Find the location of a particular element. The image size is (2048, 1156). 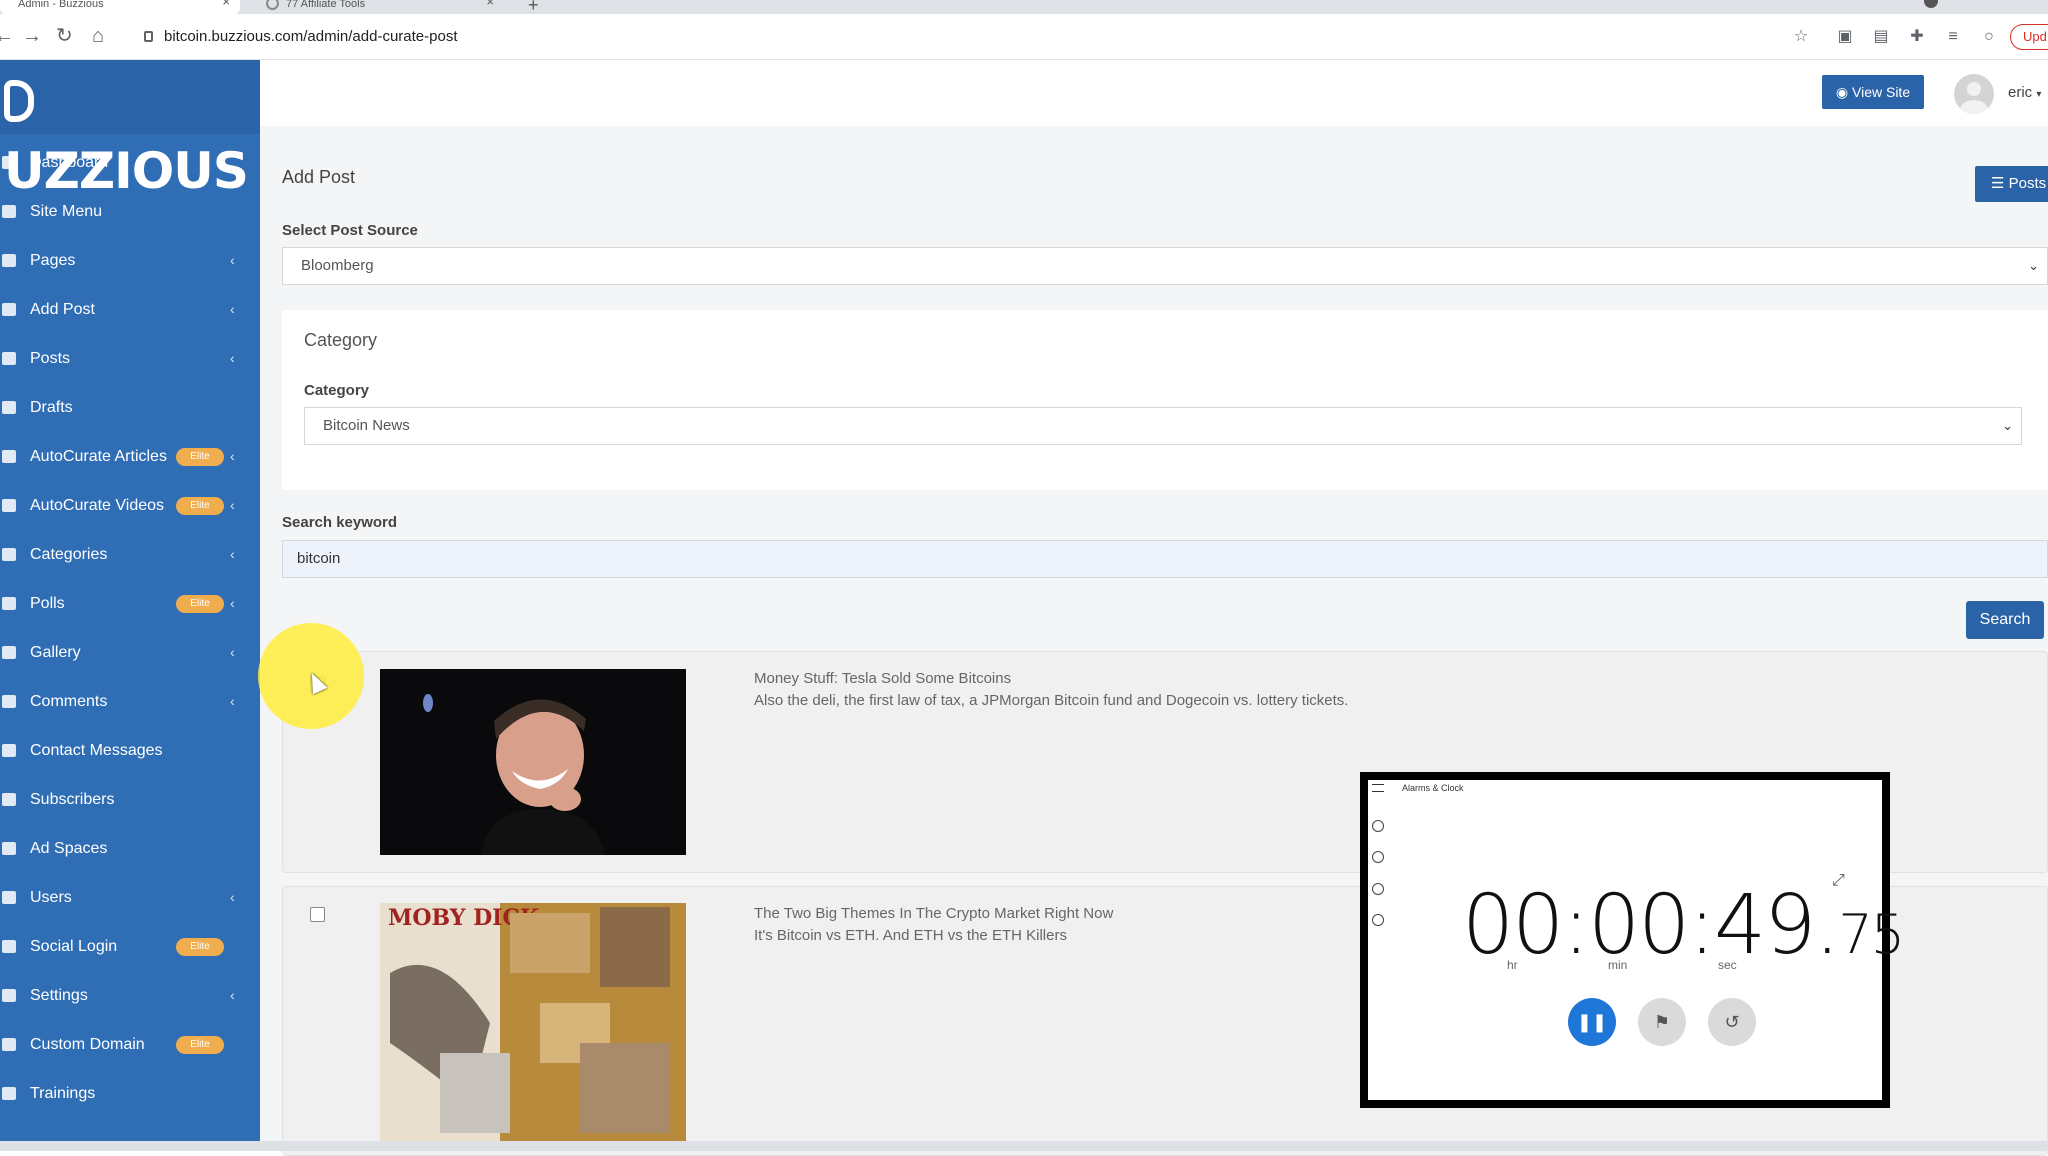

sidebar-item-site-menu: Site Menu is located at coordinates (130, 211).